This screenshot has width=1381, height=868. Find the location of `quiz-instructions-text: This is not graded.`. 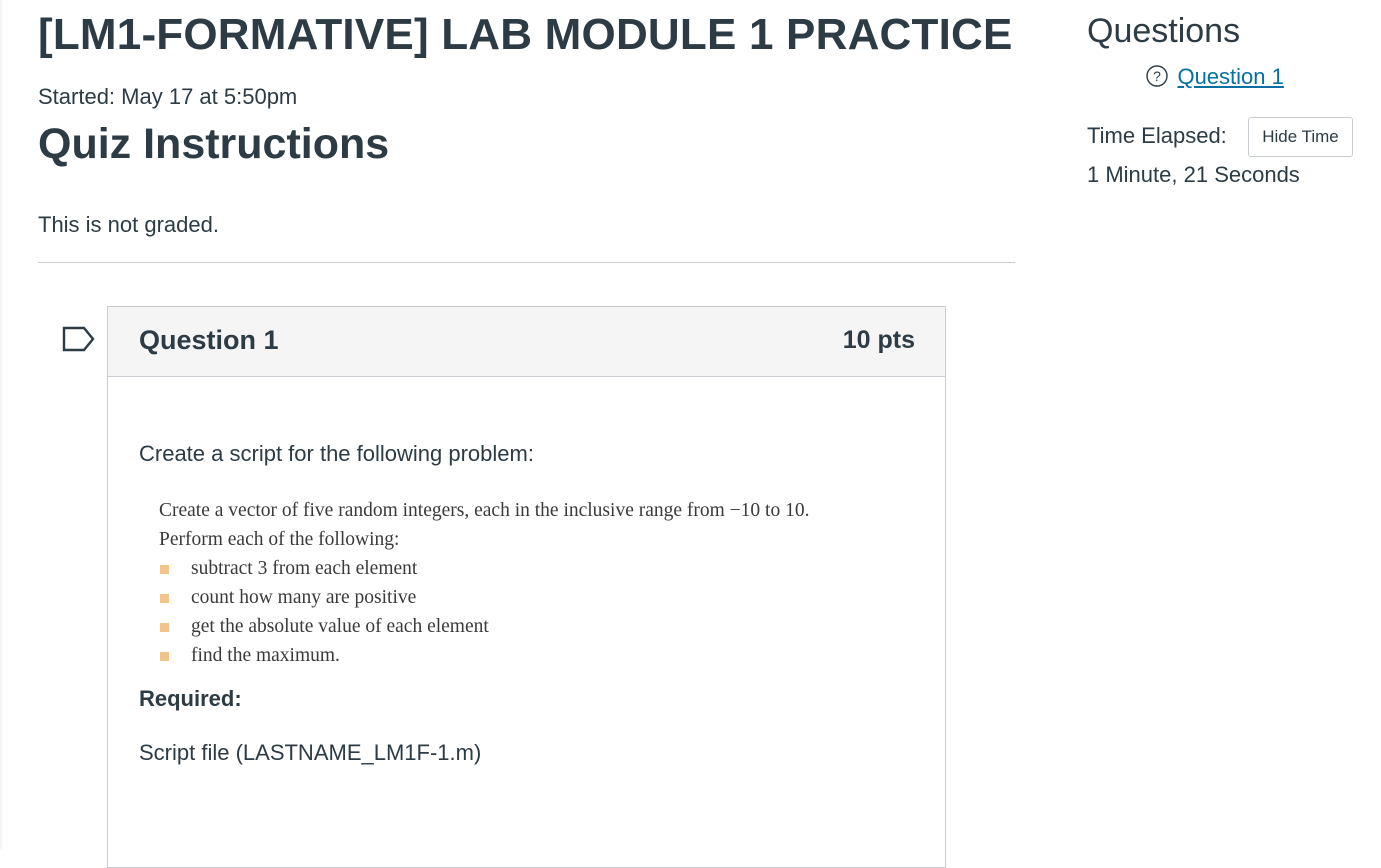

quiz-instructions-text: This is not graded. is located at coordinates (128, 224).